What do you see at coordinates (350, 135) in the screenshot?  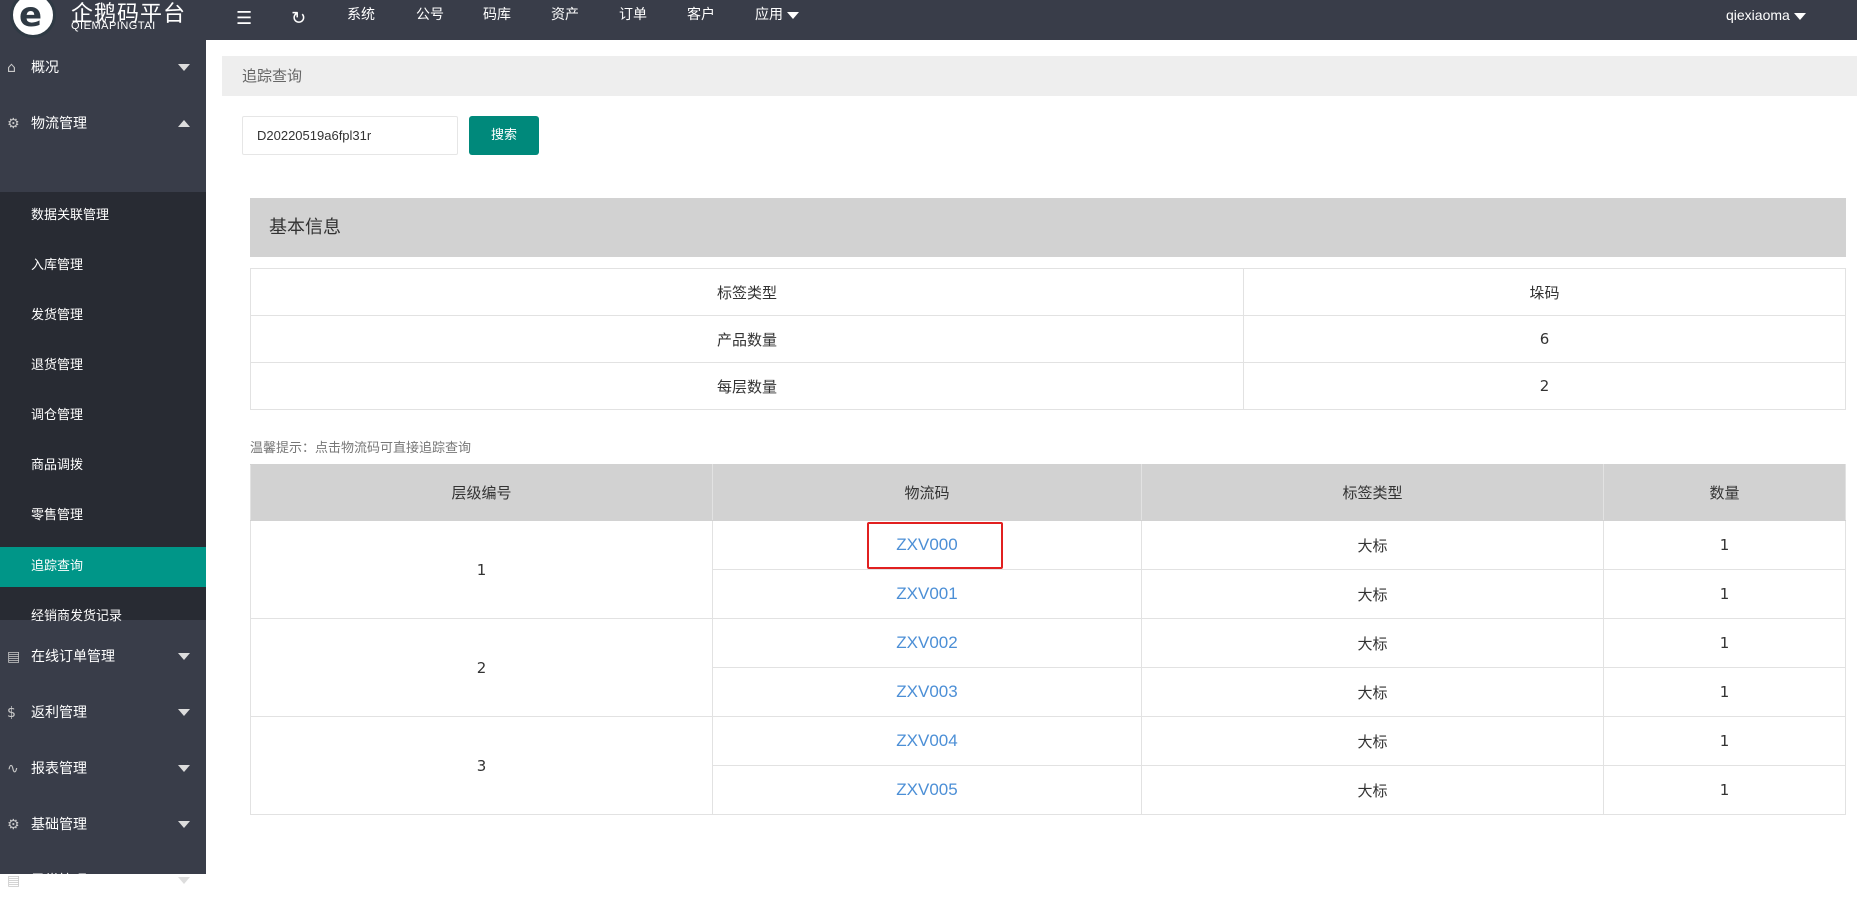 I see `search-input: D20220519a6fpl31r` at bounding box center [350, 135].